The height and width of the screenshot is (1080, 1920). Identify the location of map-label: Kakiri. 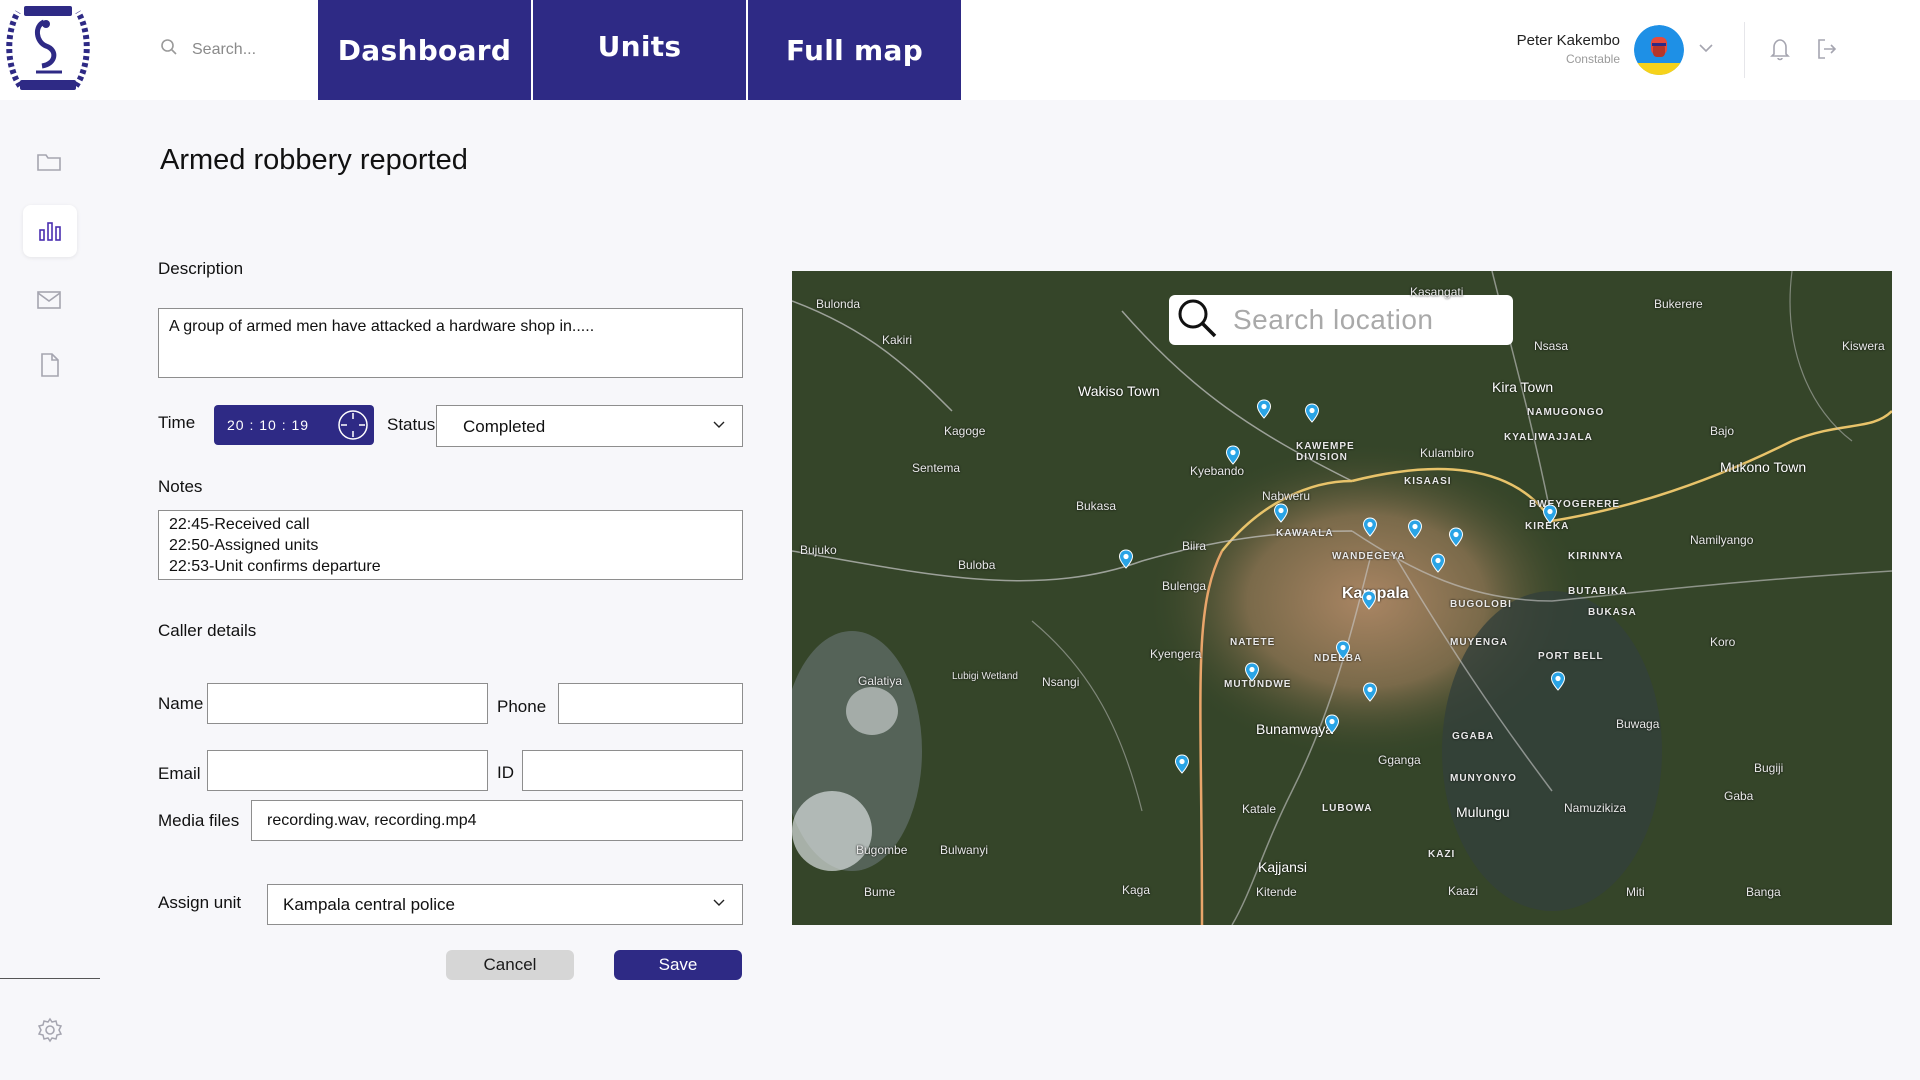
(897, 340).